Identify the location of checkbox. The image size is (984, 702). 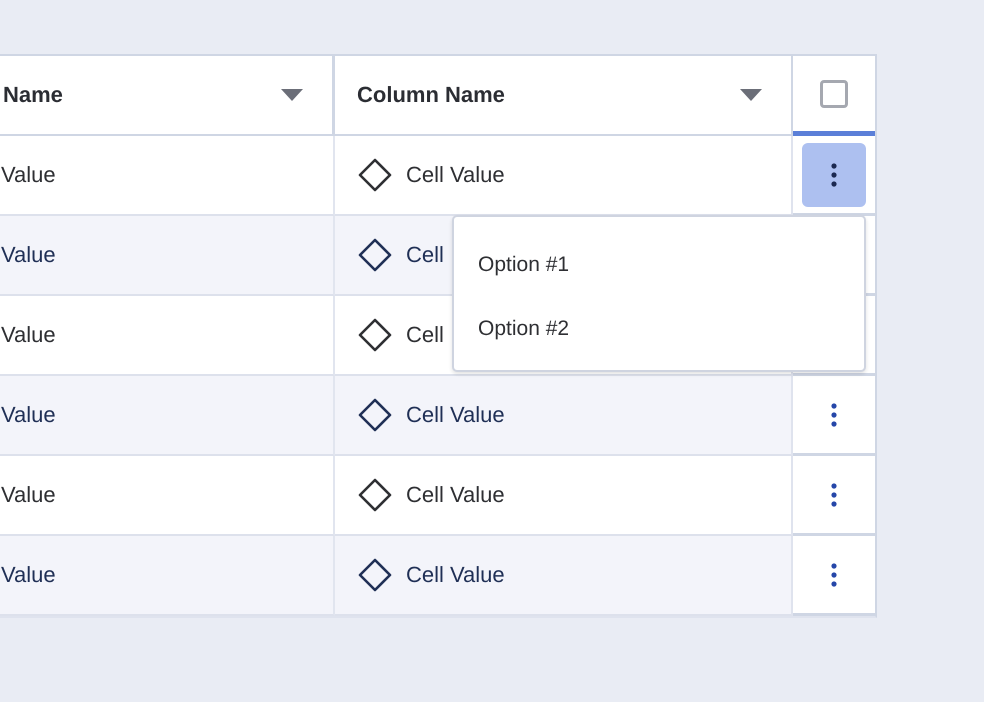
(834, 94).